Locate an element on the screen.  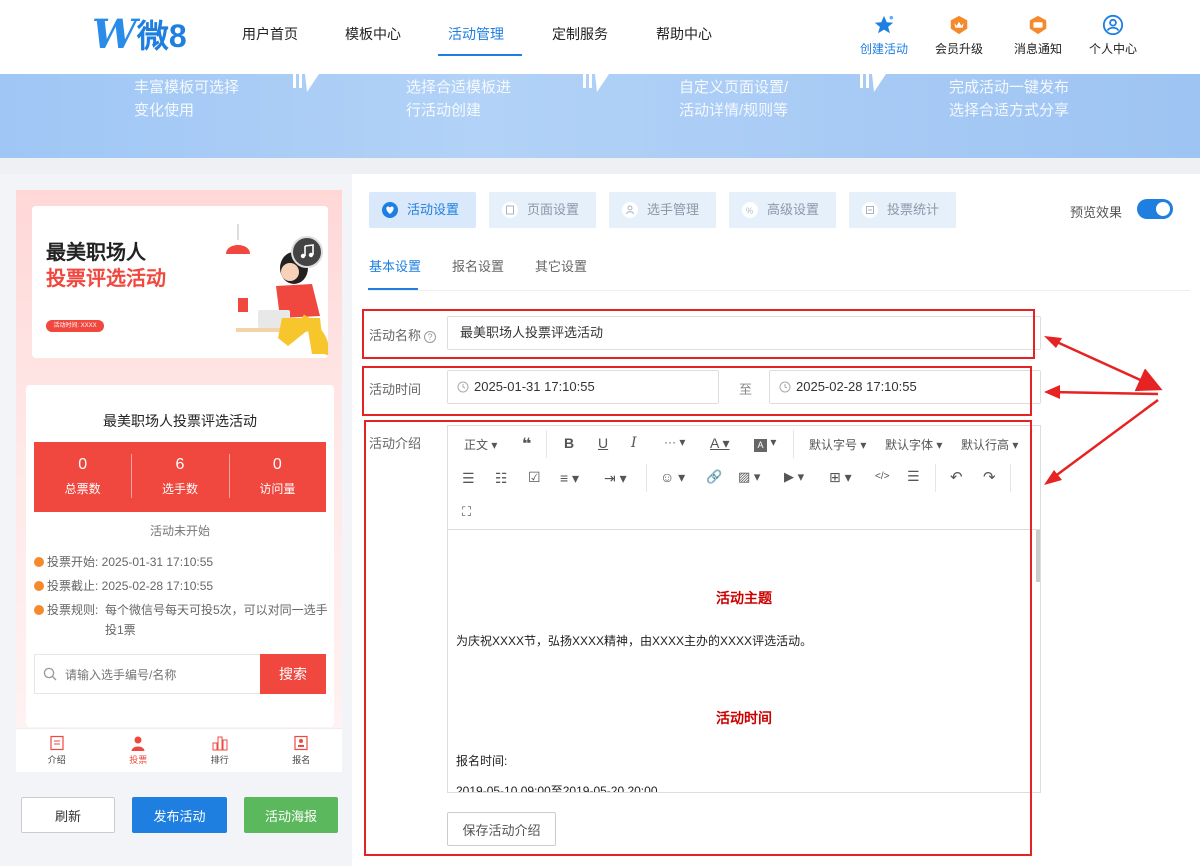
stats-bar: 0 总票数 6 选手数 0 访问量 is located at coordinates (180, 477).